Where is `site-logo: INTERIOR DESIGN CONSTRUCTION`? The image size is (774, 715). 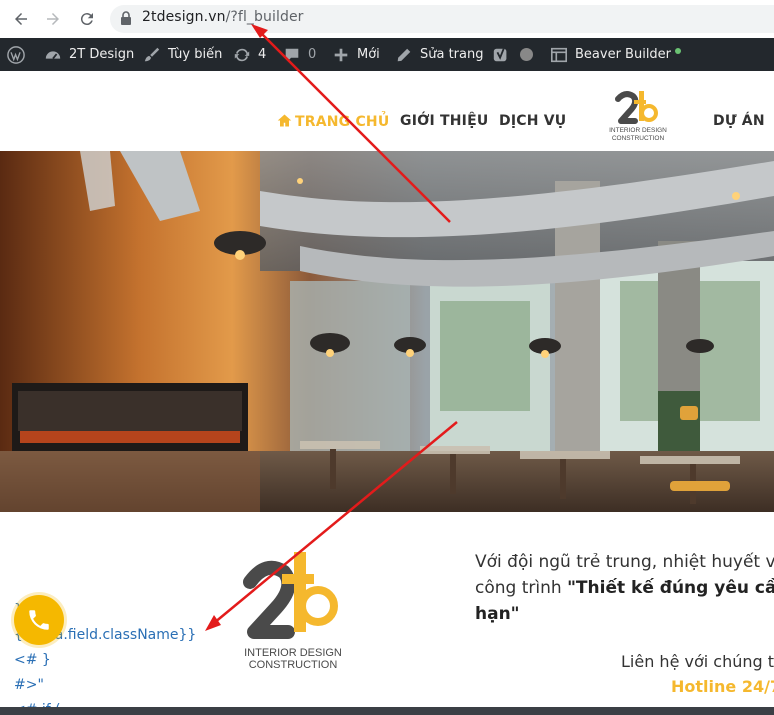
site-logo: INTERIOR DESIGN CONSTRUCTION is located at coordinates (638, 115).